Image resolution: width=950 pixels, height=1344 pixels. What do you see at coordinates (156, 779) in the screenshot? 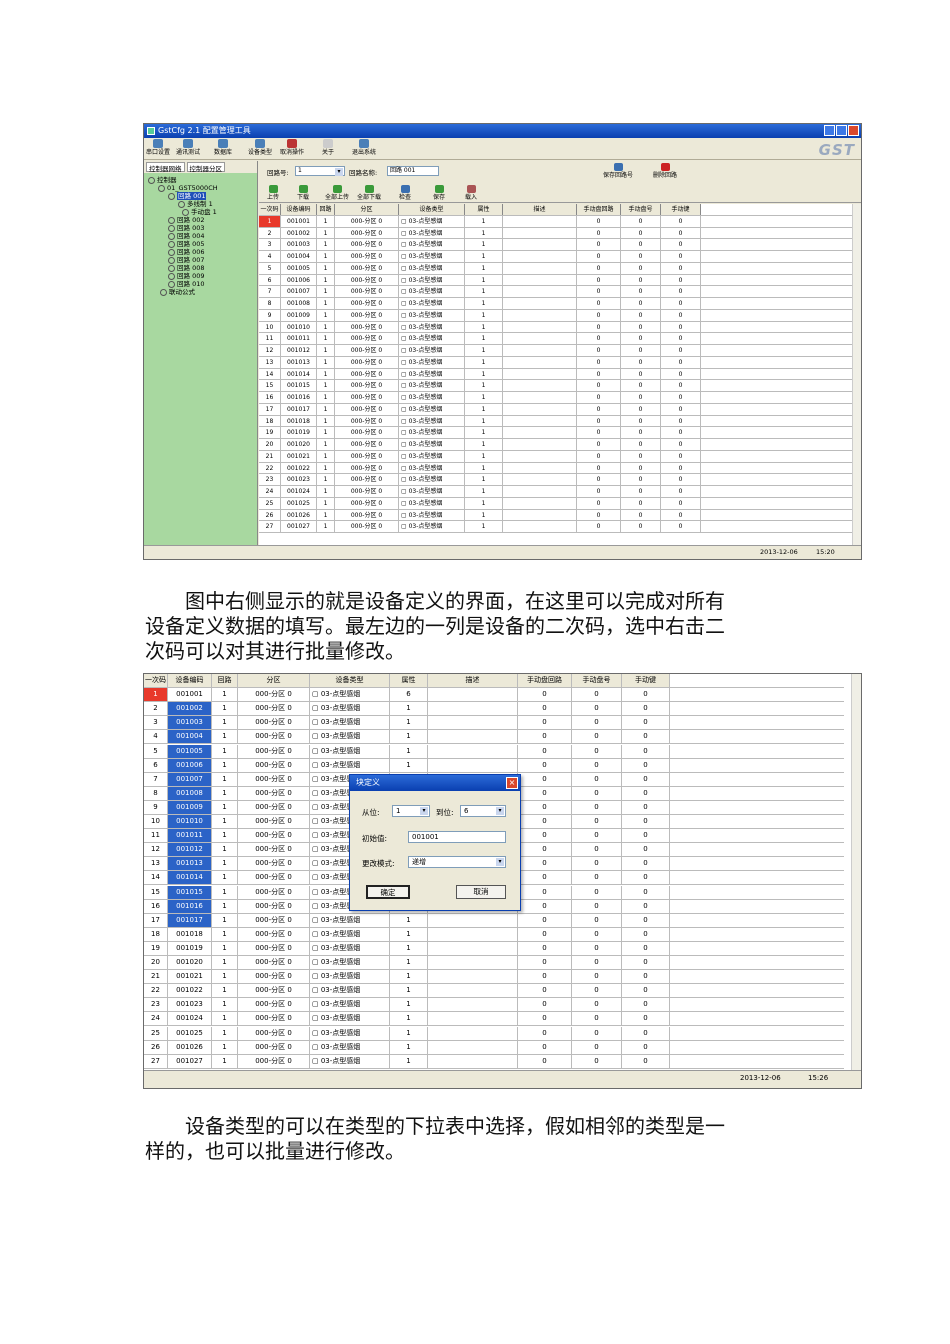
I see `table-cell: 7` at bounding box center [156, 779].